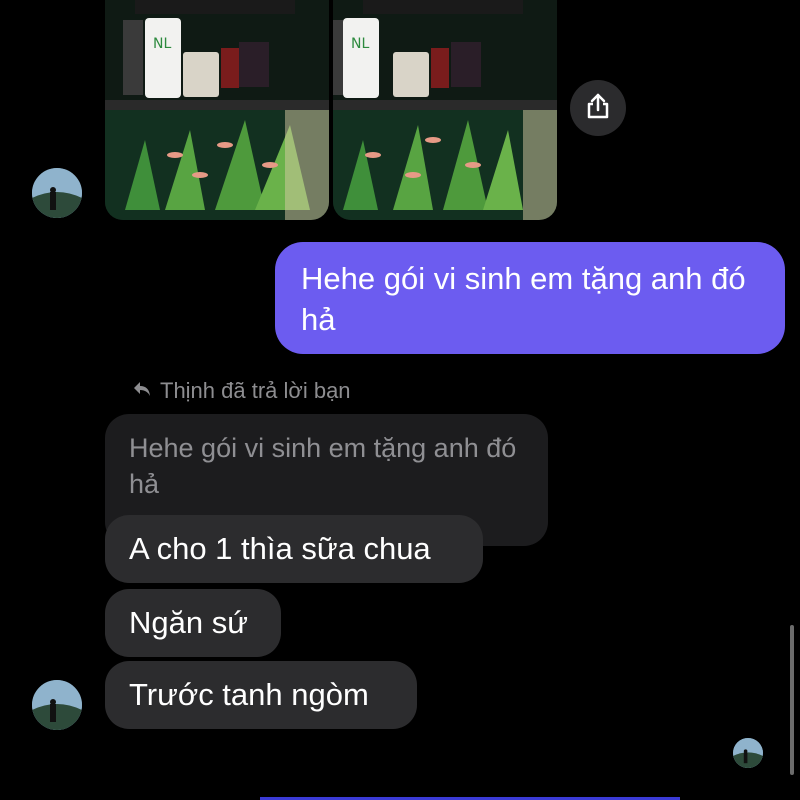  What do you see at coordinates (217, 110) in the screenshot?
I see `aquarium-photo-1: NL` at bounding box center [217, 110].